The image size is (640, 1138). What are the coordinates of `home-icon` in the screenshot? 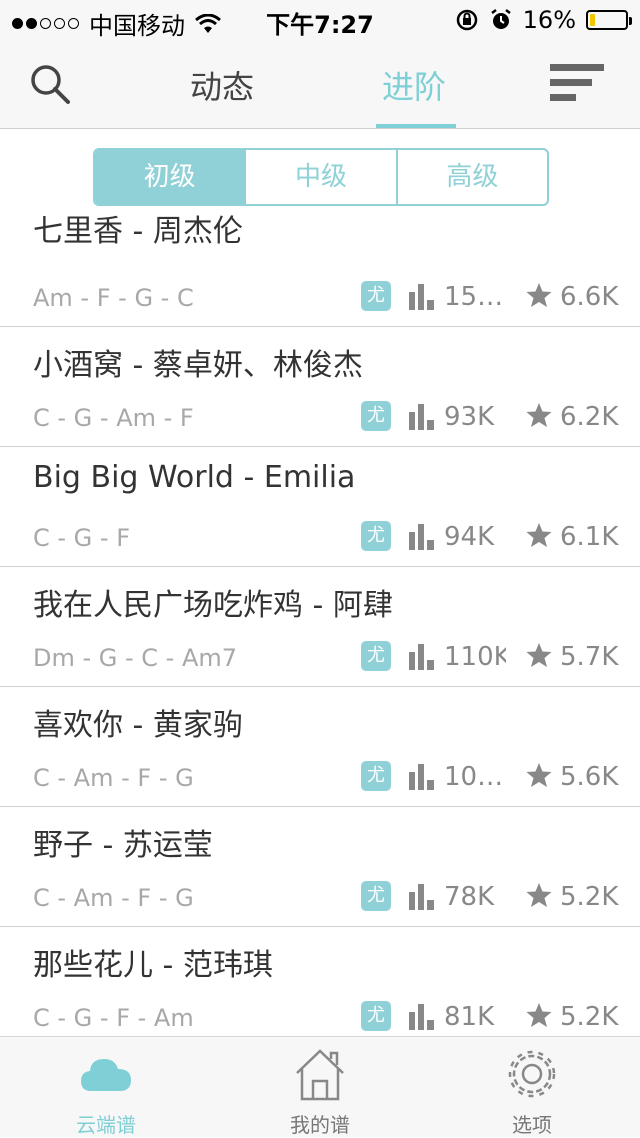 It's located at (320, 1075).